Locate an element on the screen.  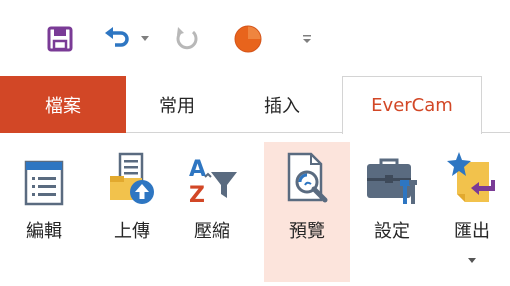
record-icon is located at coordinates (248, 39).